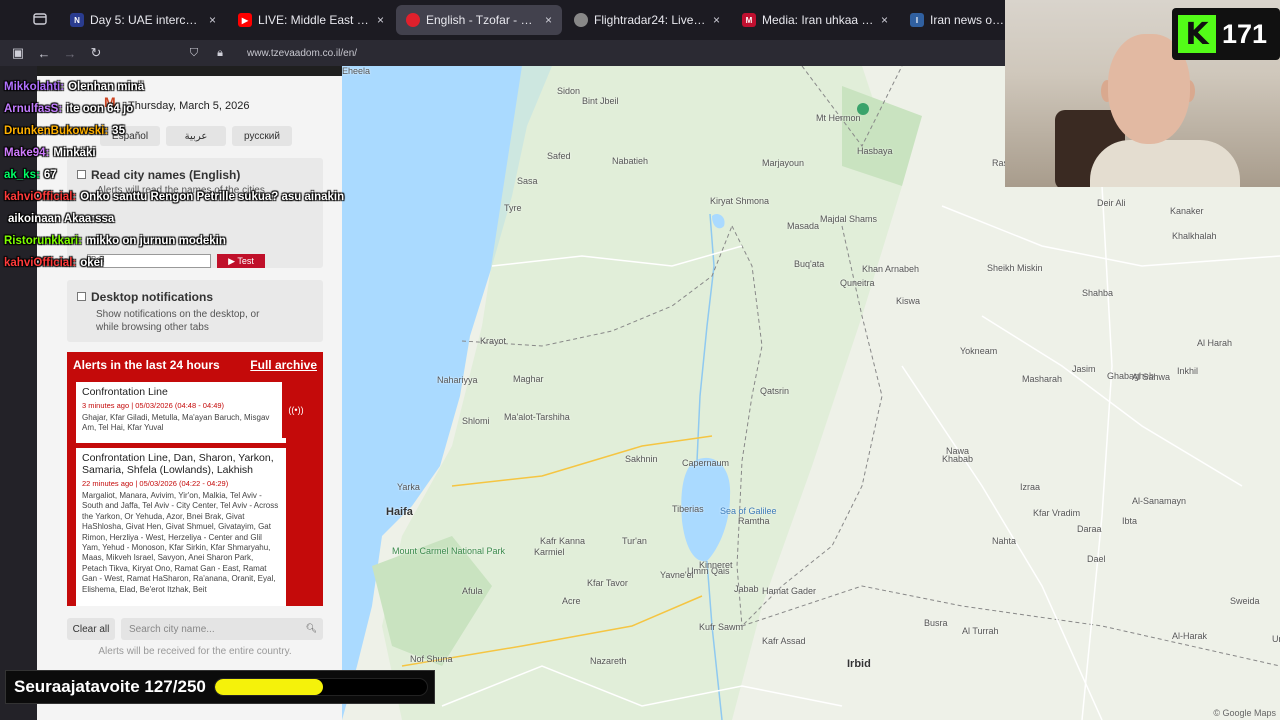 The image size is (1280, 720). What do you see at coordinates (1015, 268) in the screenshot?
I see `map-place-label: Sheikh Miskin` at bounding box center [1015, 268].